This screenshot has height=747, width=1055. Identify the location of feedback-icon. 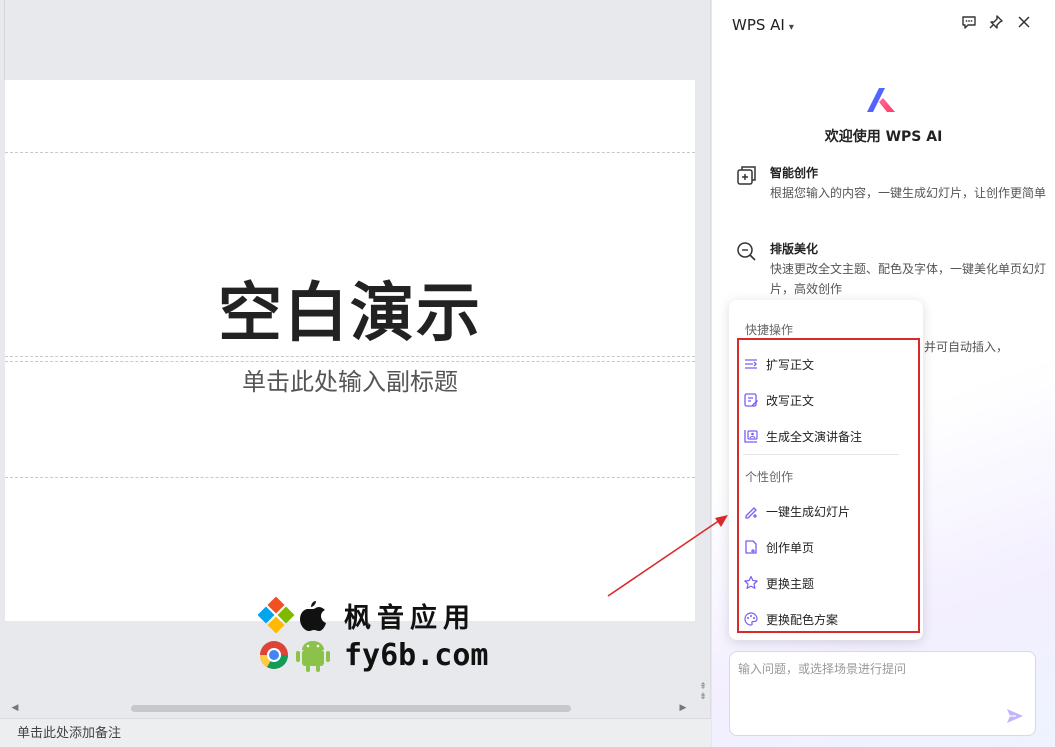
(969, 24).